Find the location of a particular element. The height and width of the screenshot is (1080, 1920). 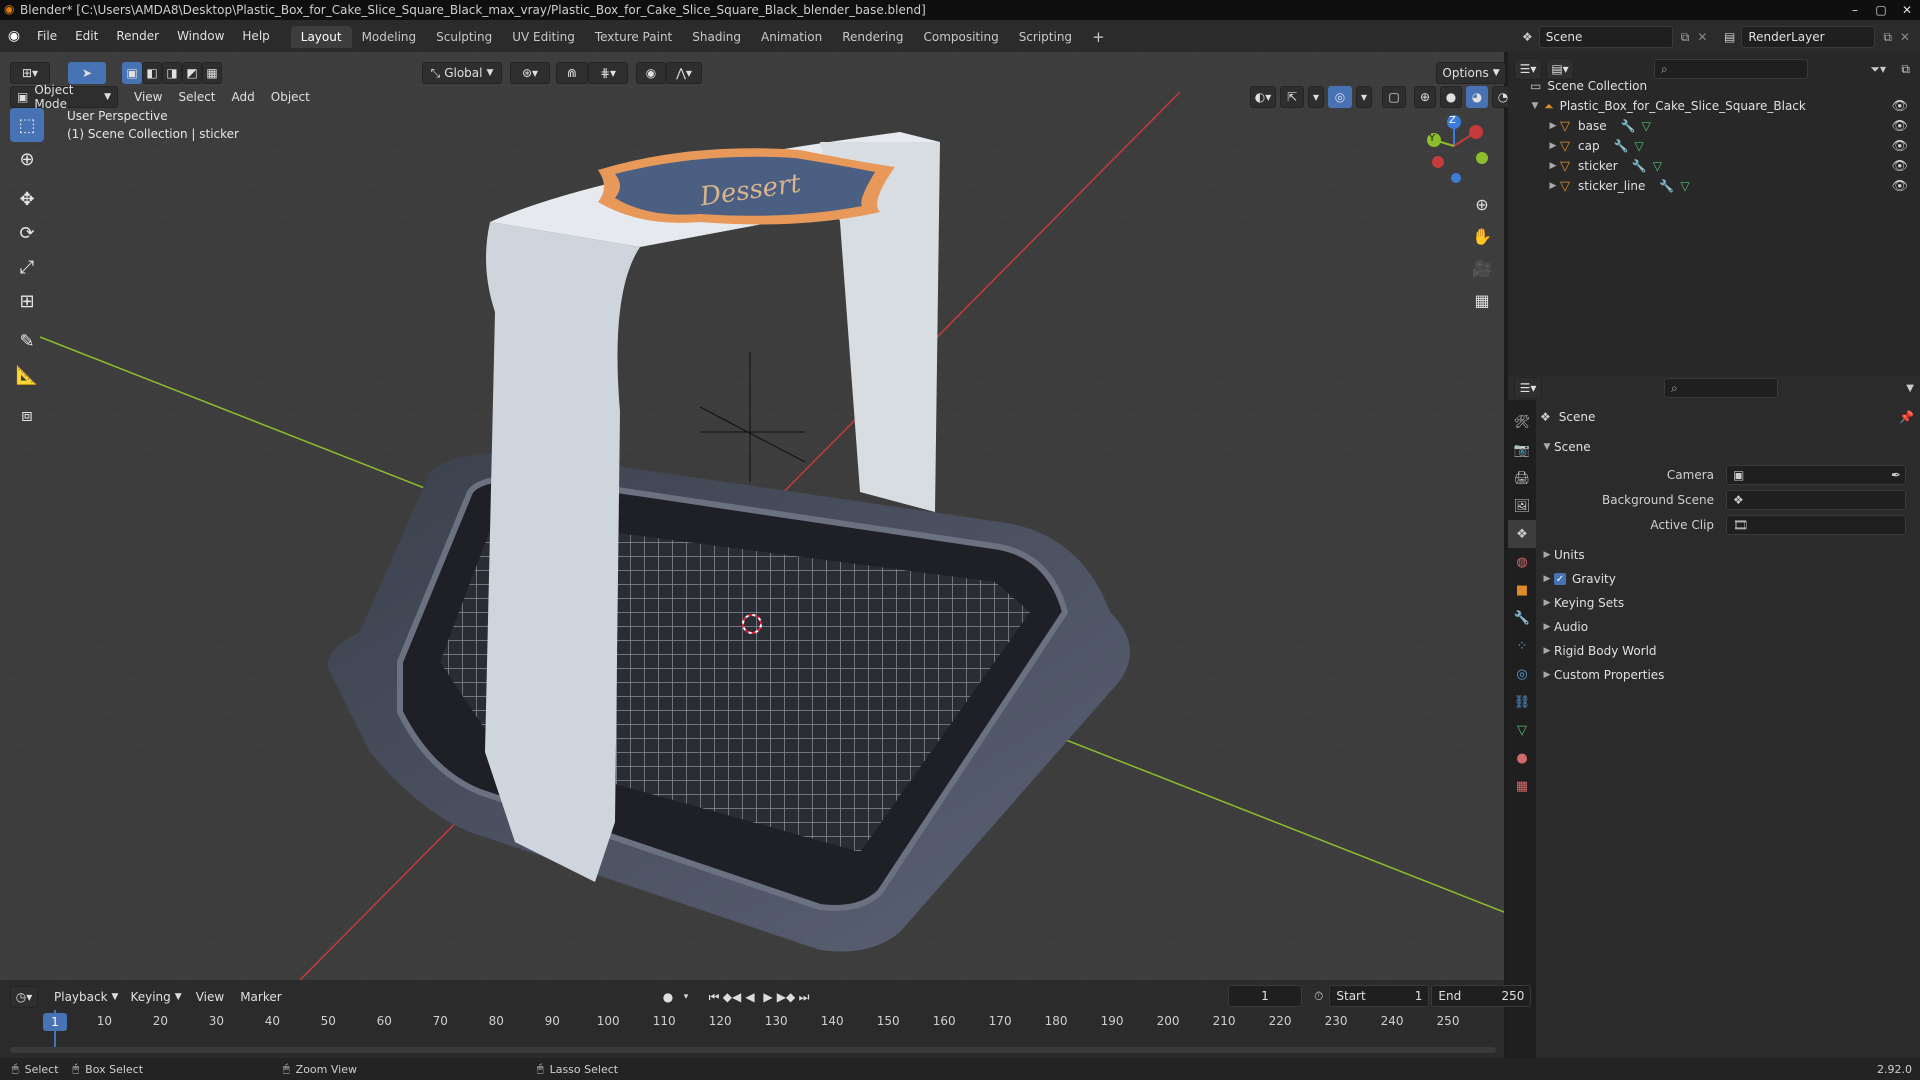

keying-menu: Keying ▼ is located at coordinates (155, 997).